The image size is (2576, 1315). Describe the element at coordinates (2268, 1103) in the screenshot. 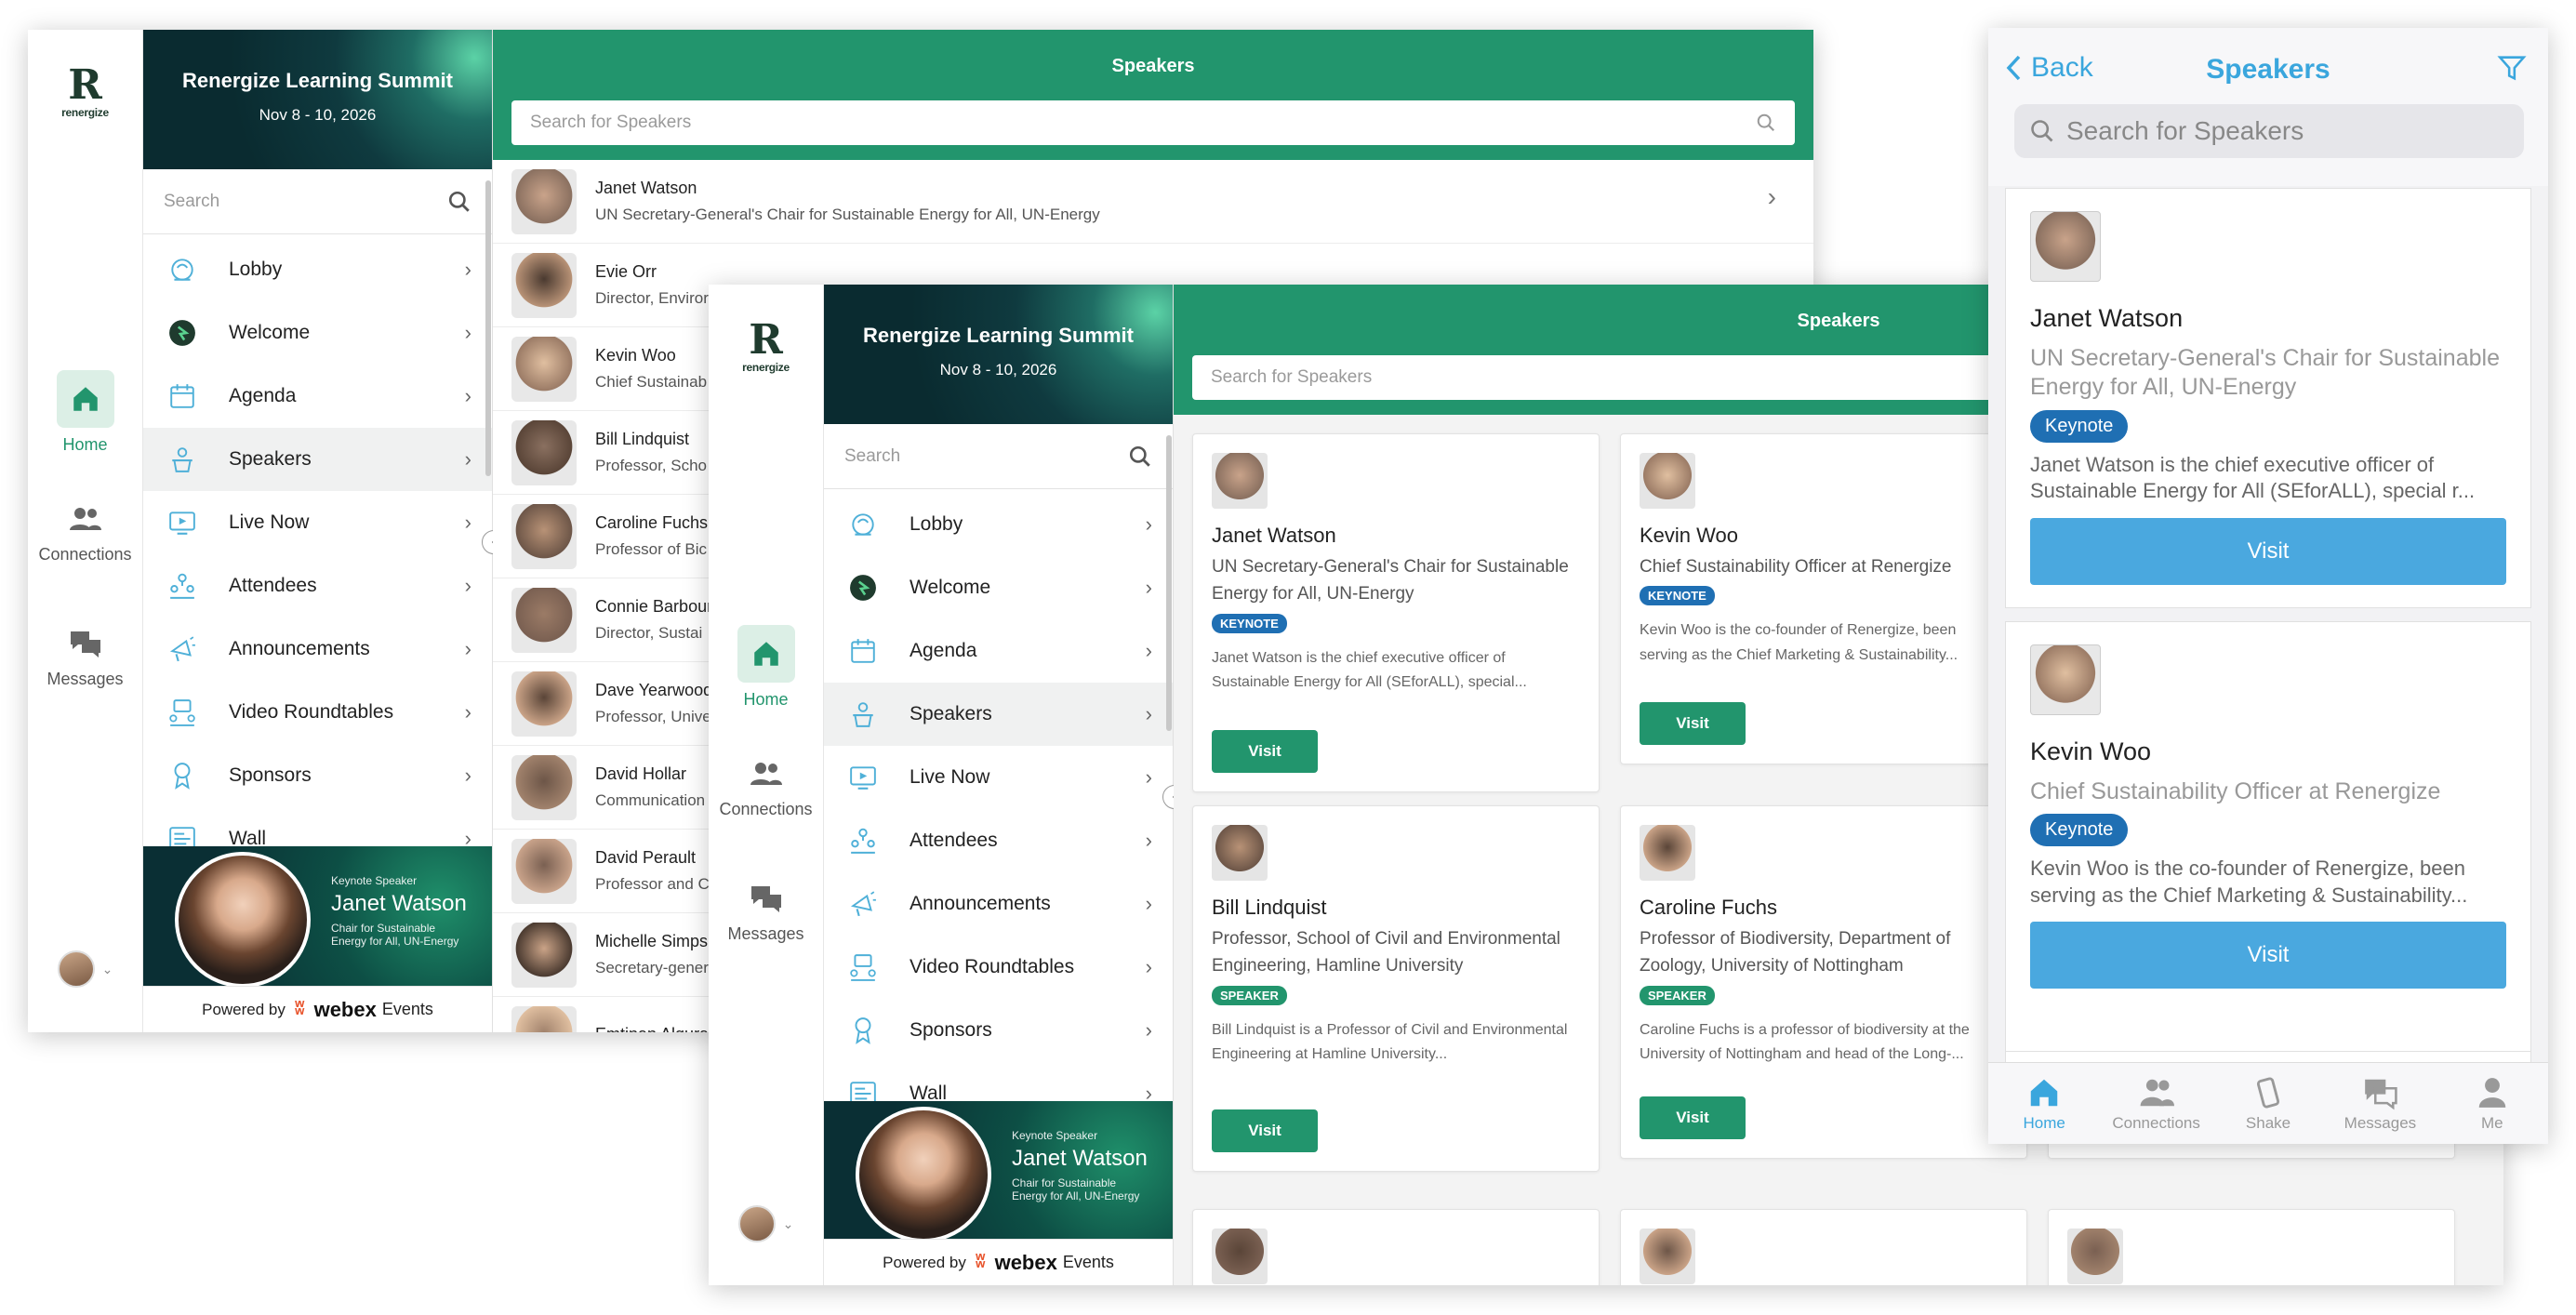

I see `tab-shake: Shake` at that location.